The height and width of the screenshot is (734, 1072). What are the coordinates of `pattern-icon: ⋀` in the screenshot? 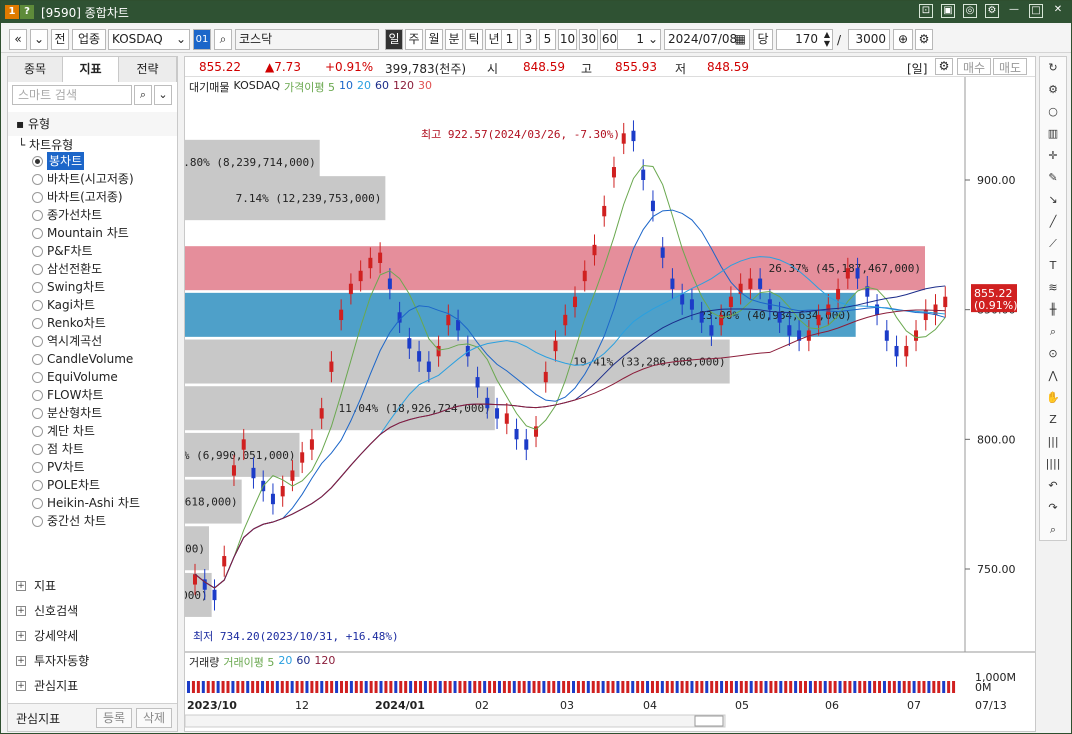 It's located at (1053, 376).